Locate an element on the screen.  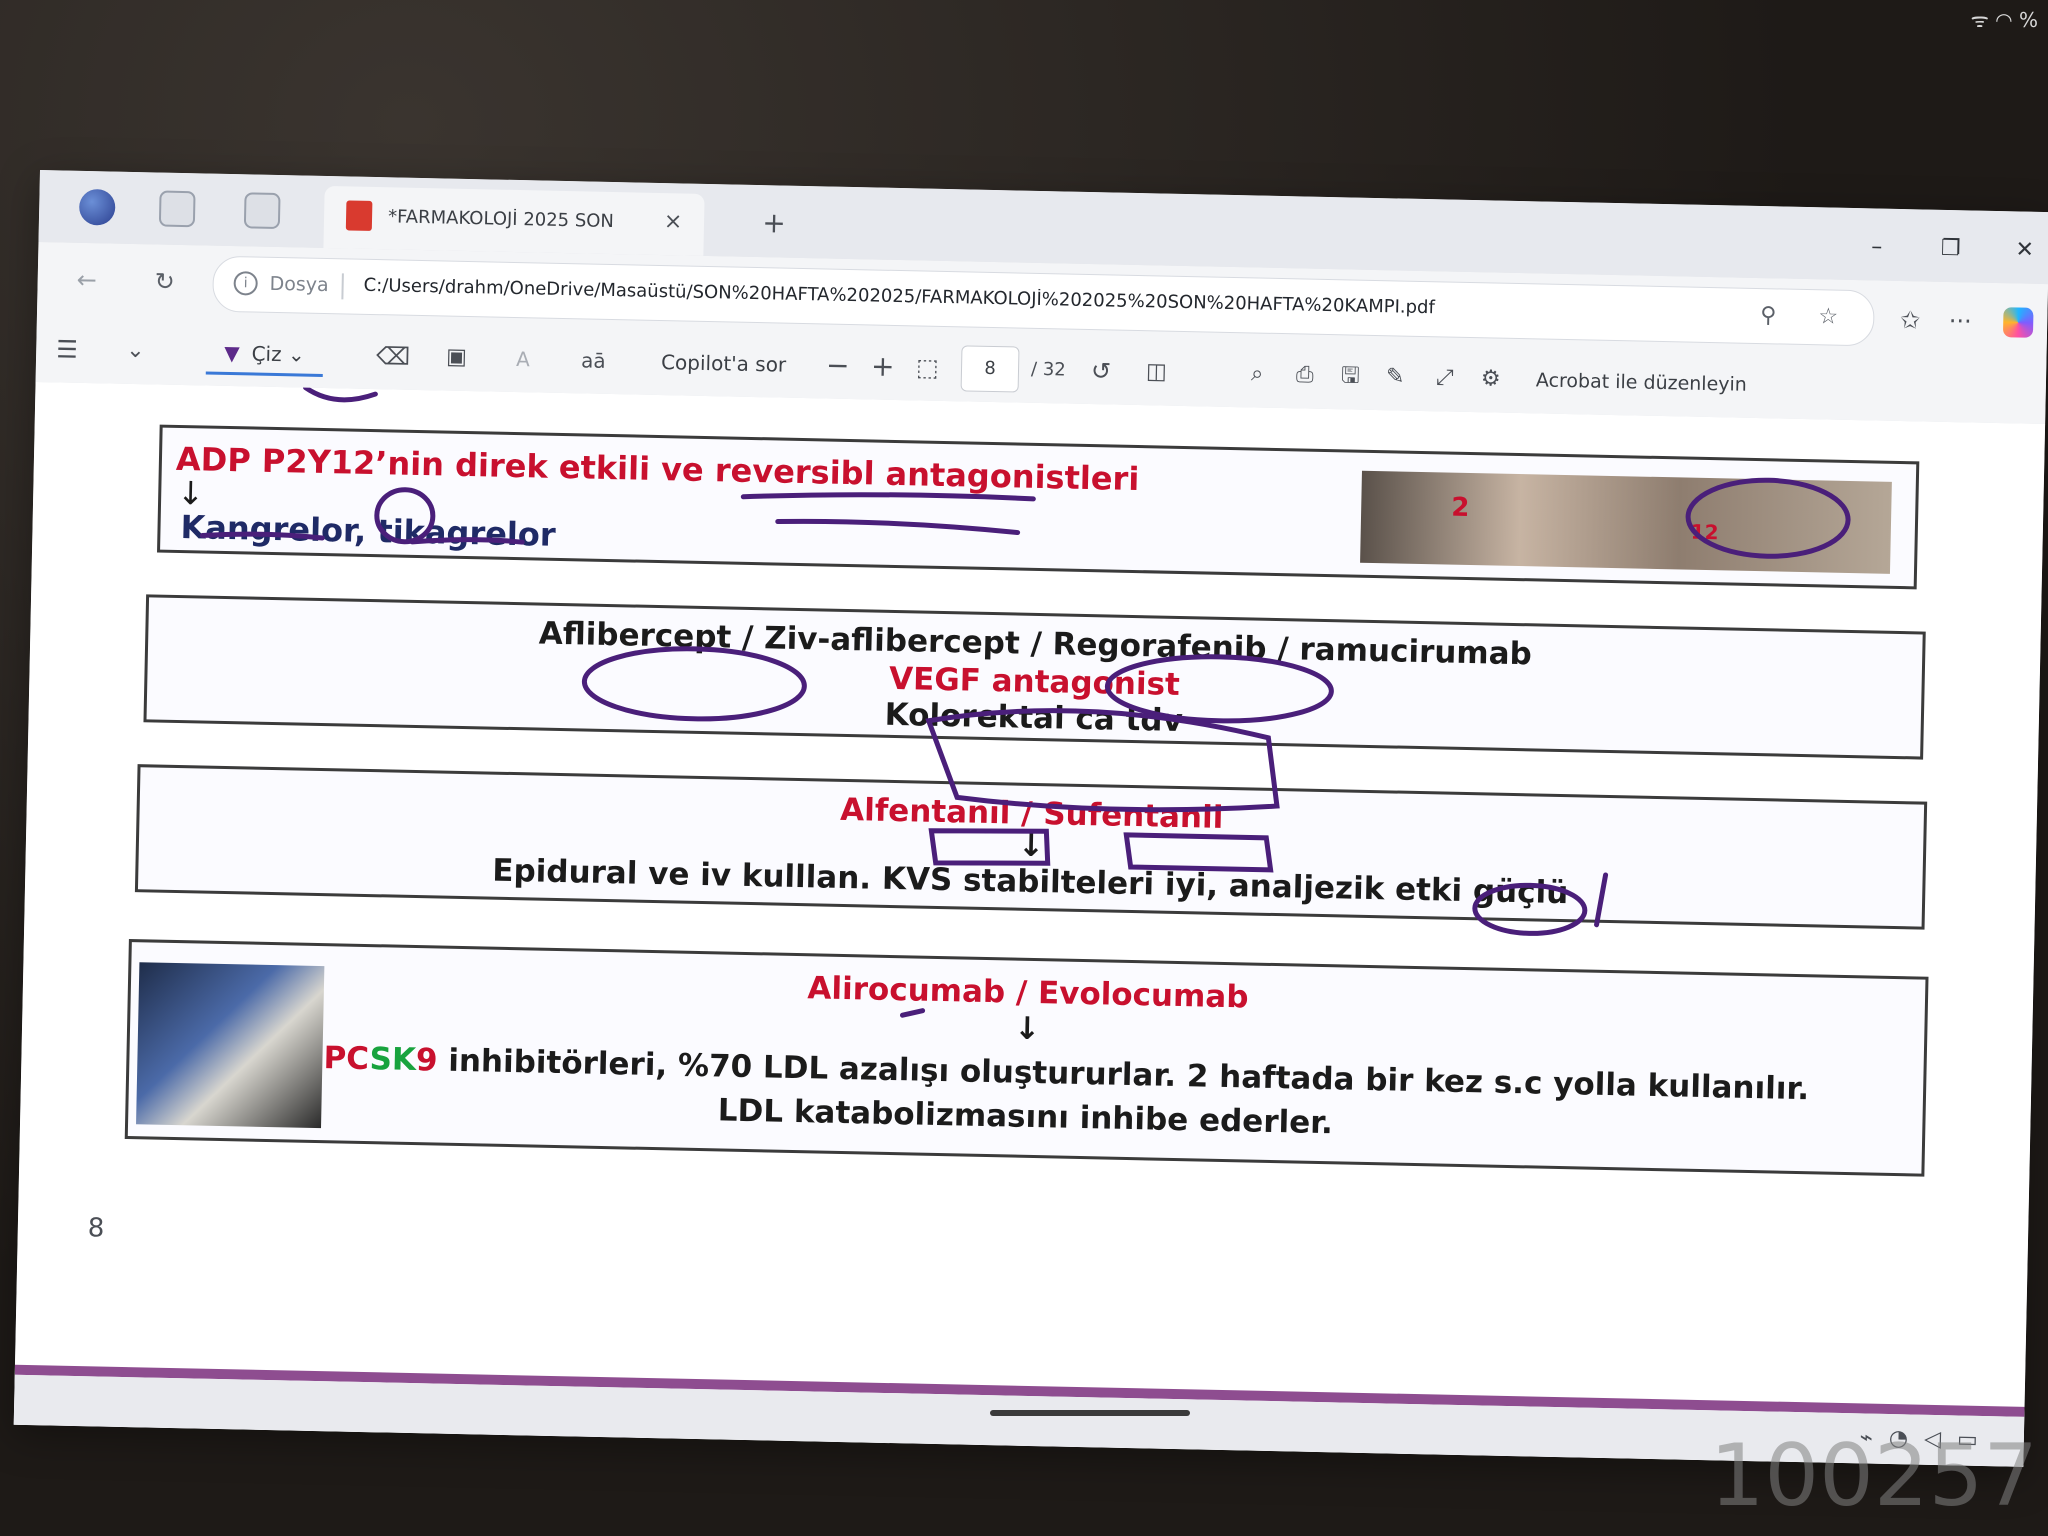
print-icon: ⎙ is located at coordinates (1305, 375).